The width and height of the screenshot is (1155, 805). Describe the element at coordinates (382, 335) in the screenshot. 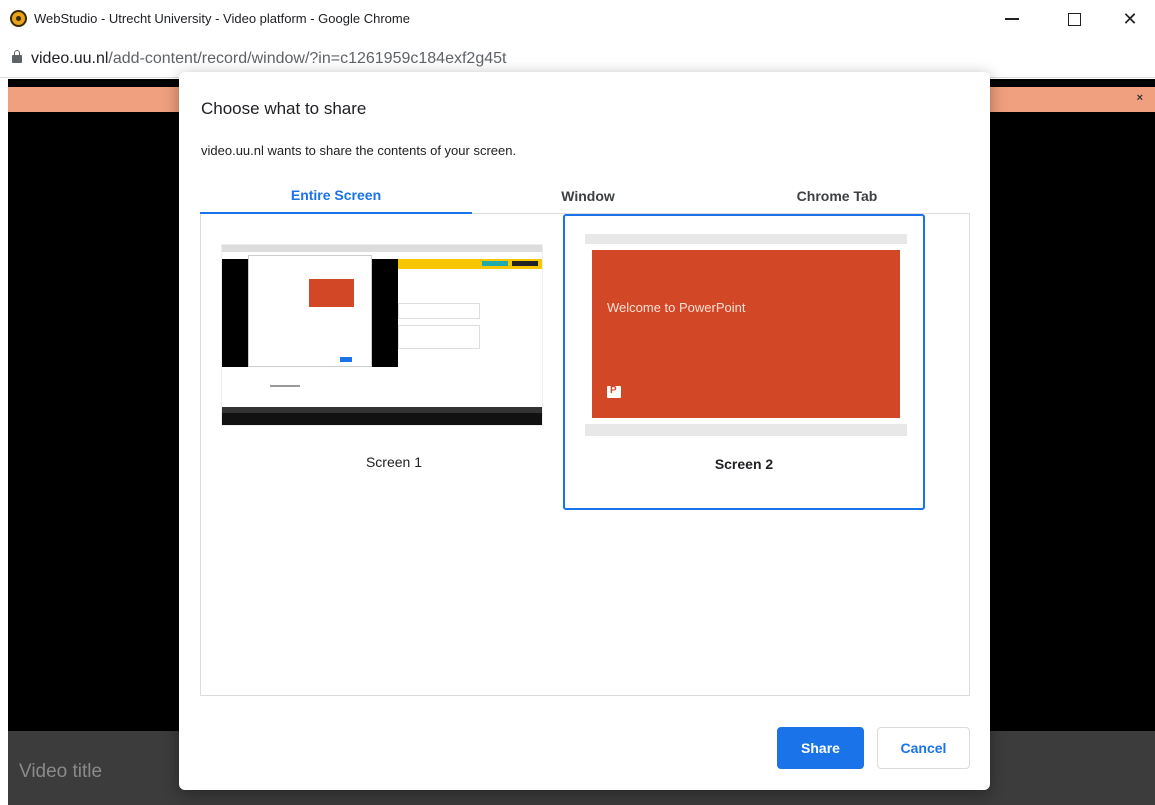

I see `screen-1-thumbnail` at that location.